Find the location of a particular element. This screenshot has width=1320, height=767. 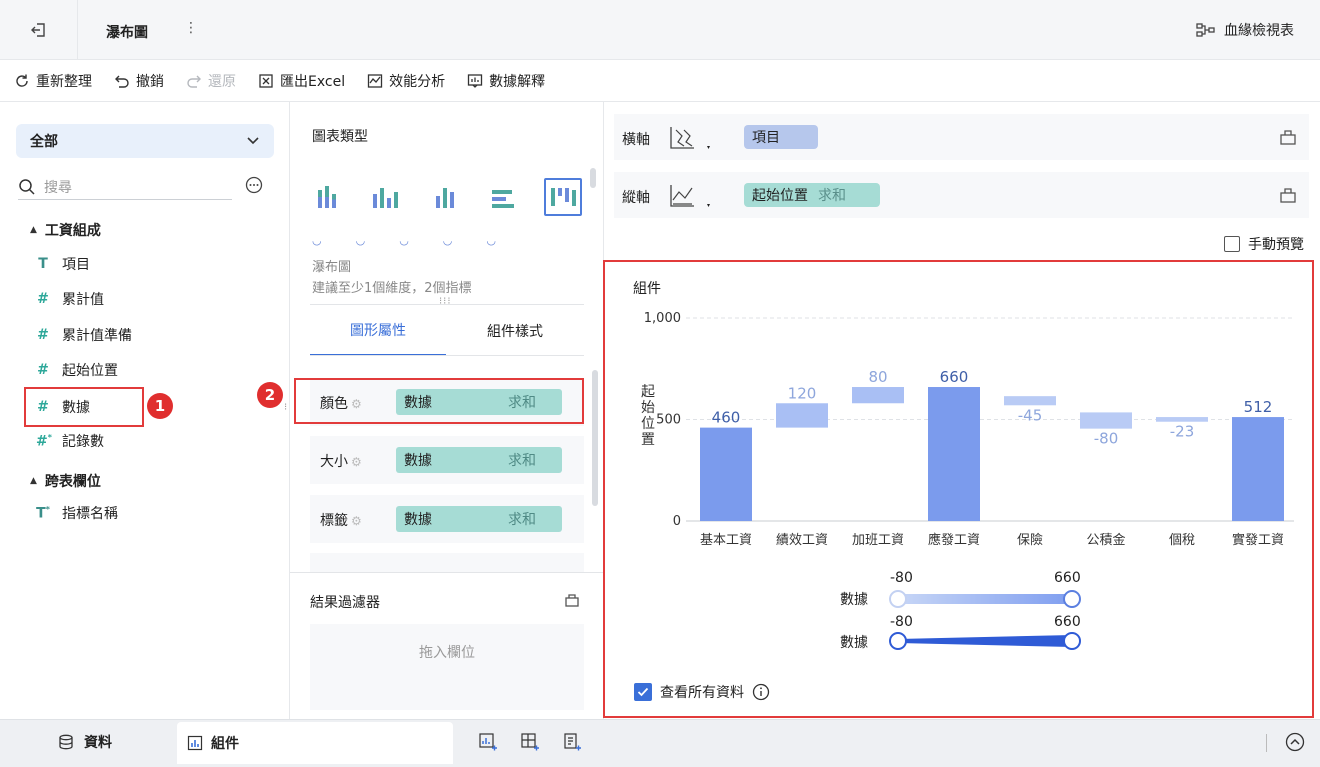

tab-data: 資料 is located at coordinates (85, 742).